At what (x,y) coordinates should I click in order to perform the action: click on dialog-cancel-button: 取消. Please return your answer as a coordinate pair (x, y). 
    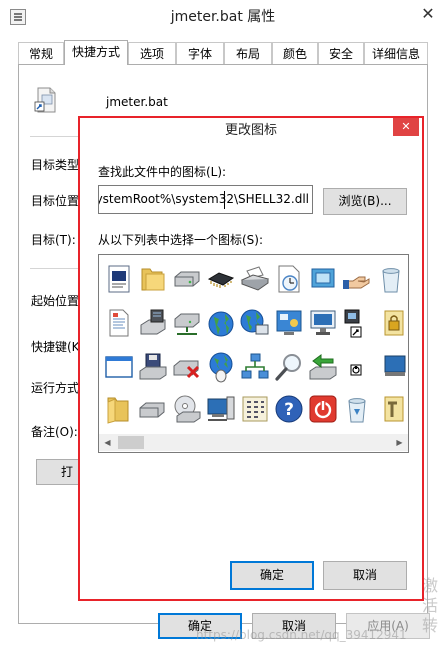
    Looking at the image, I should click on (365, 575).